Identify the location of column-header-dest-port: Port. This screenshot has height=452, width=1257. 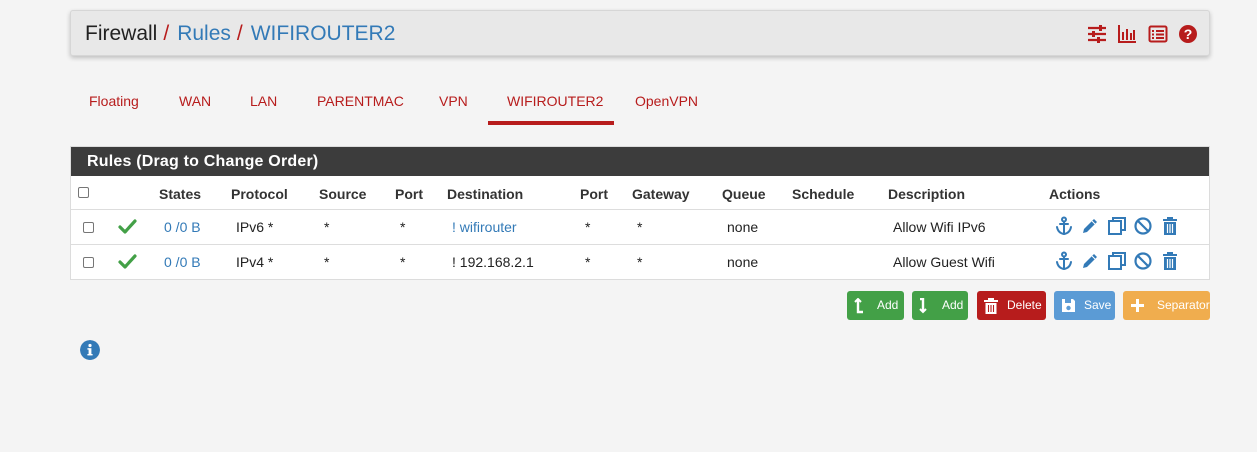
(594, 194).